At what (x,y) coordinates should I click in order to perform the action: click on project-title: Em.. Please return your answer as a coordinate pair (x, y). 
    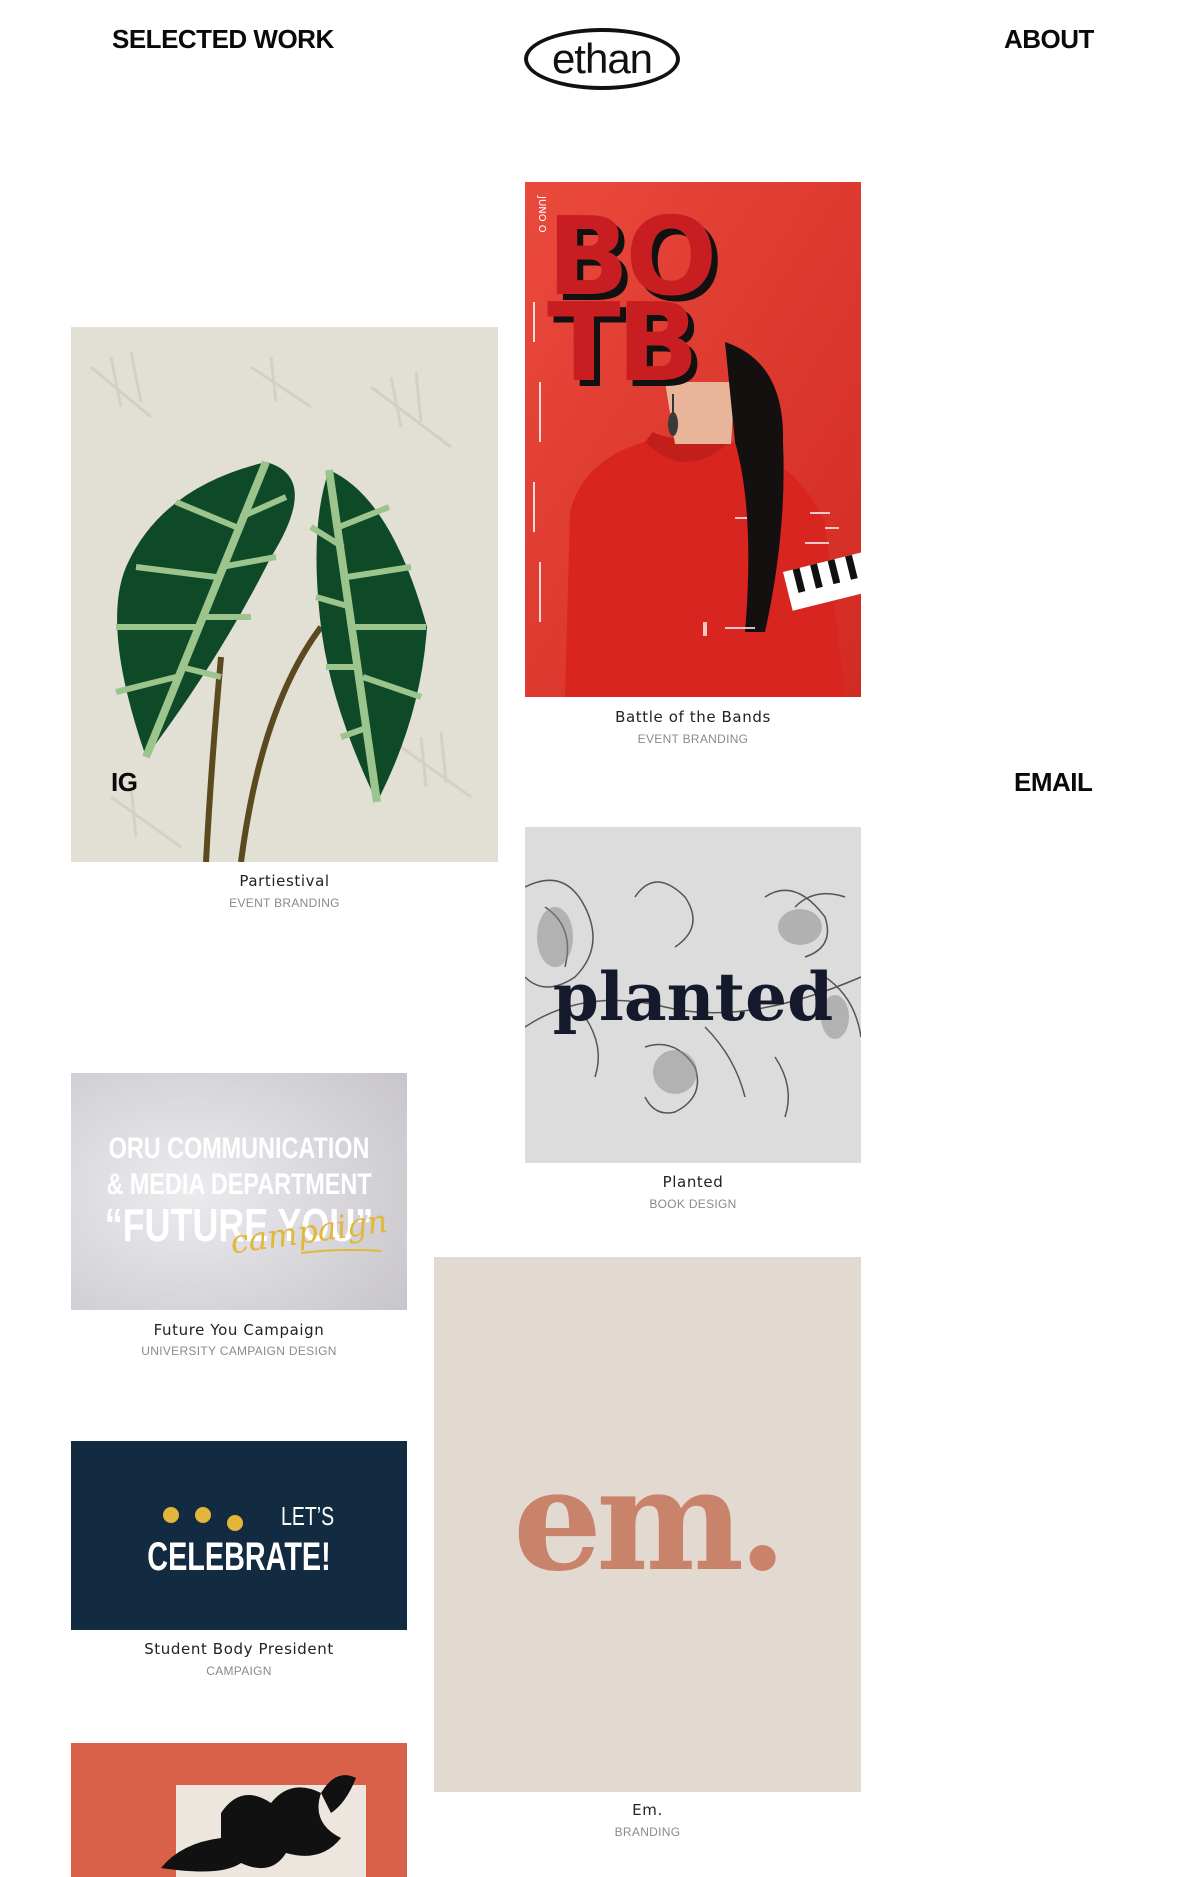
    Looking at the image, I should click on (647, 1810).